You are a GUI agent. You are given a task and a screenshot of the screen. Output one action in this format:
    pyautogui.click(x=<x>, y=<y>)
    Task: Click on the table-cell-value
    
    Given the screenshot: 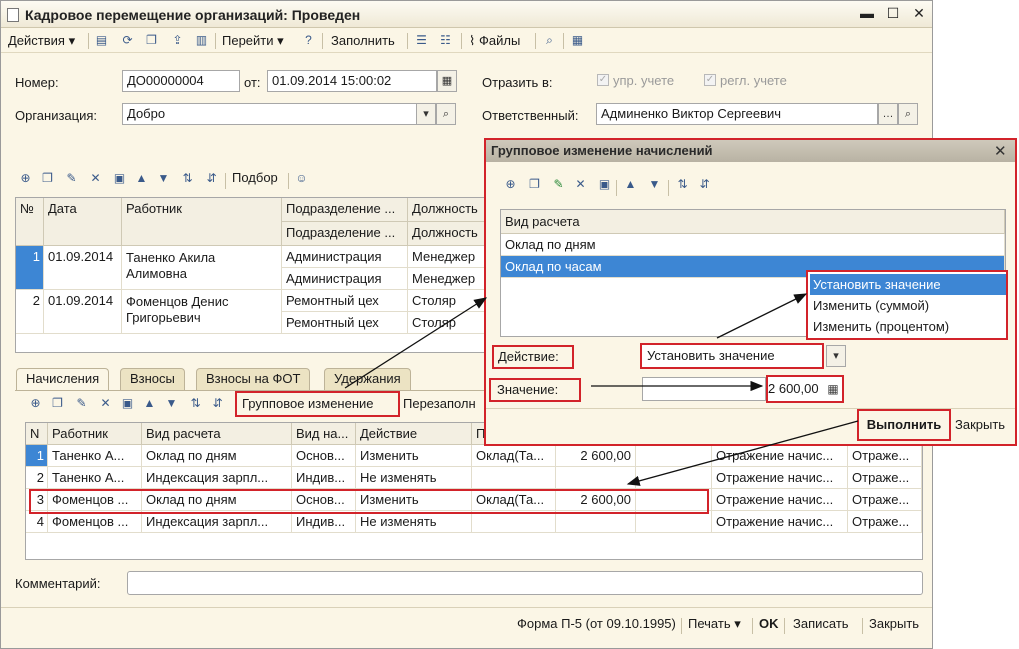 What is the action you would take?
    pyautogui.click(x=596, y=478)
    